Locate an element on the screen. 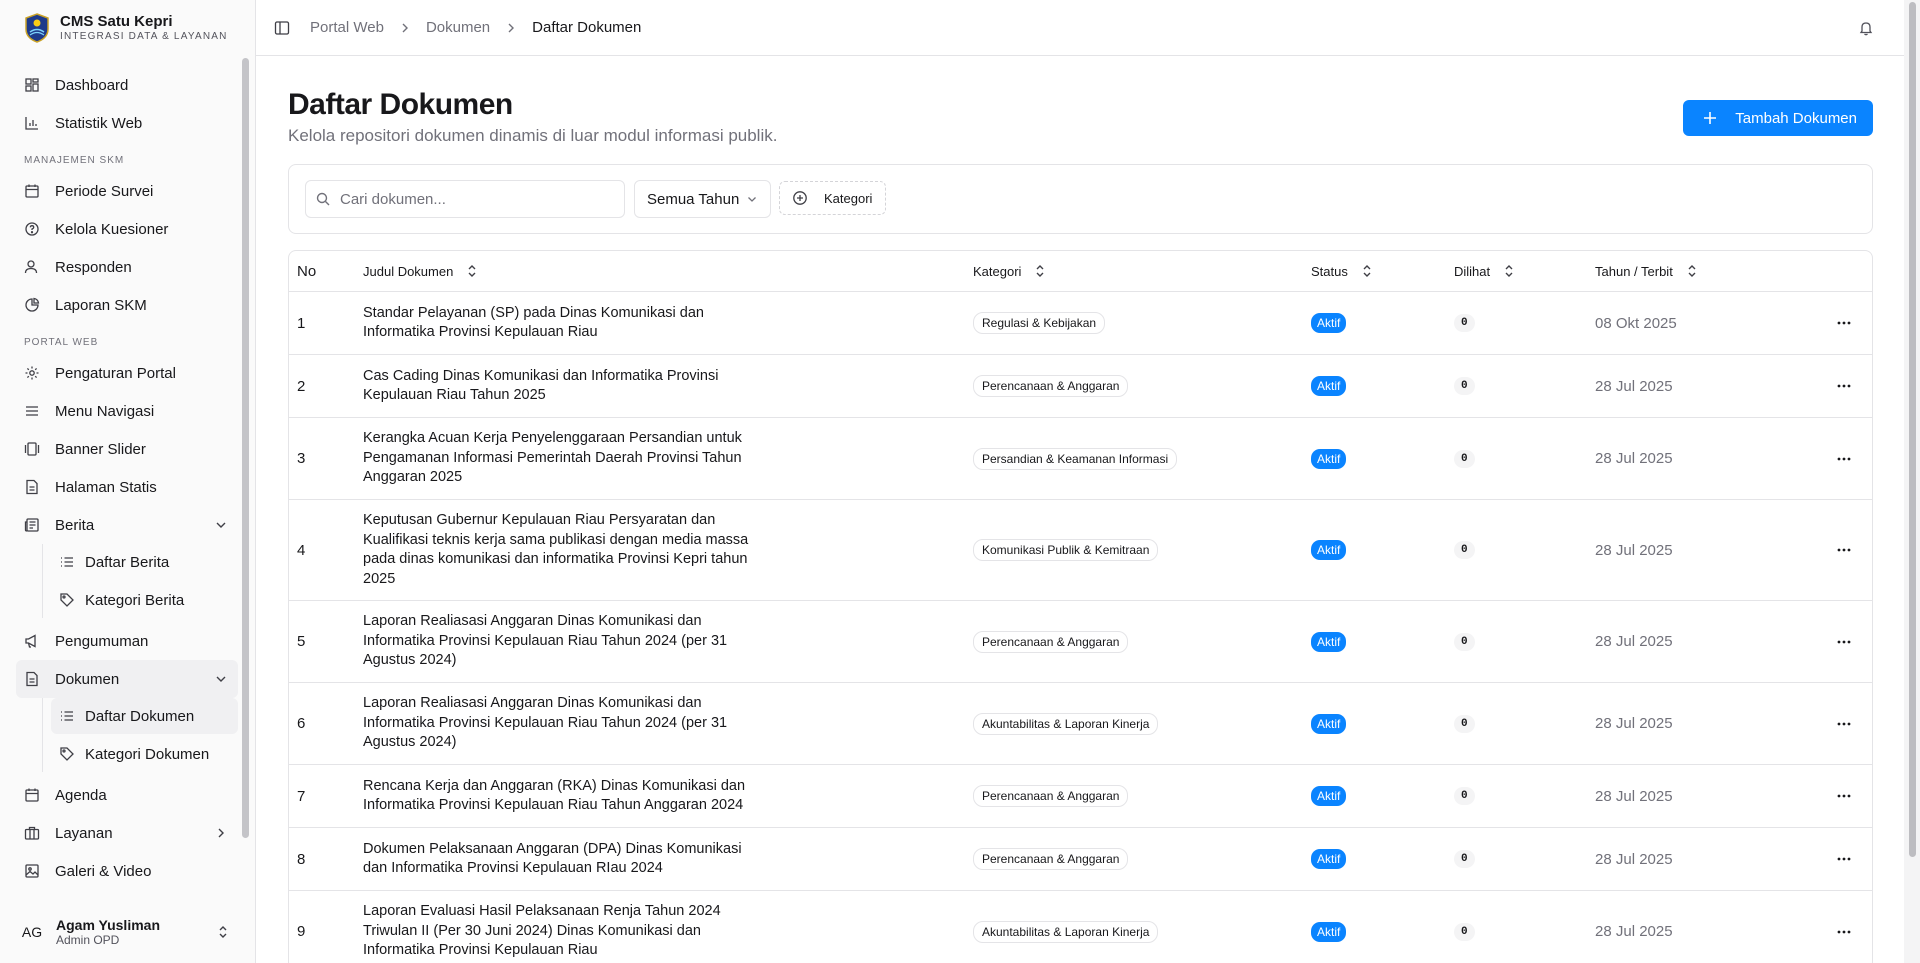 The height and width of the screenshot is (963, 1920). views-badge: 0 is located at coordinates (1464, 796).